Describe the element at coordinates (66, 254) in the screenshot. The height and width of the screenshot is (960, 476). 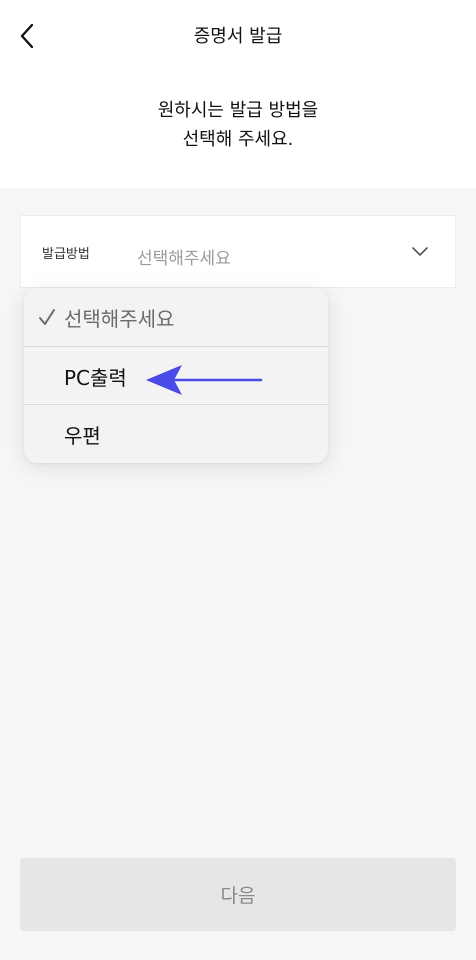
I see `issue-method-label: 발급방법` at that location.